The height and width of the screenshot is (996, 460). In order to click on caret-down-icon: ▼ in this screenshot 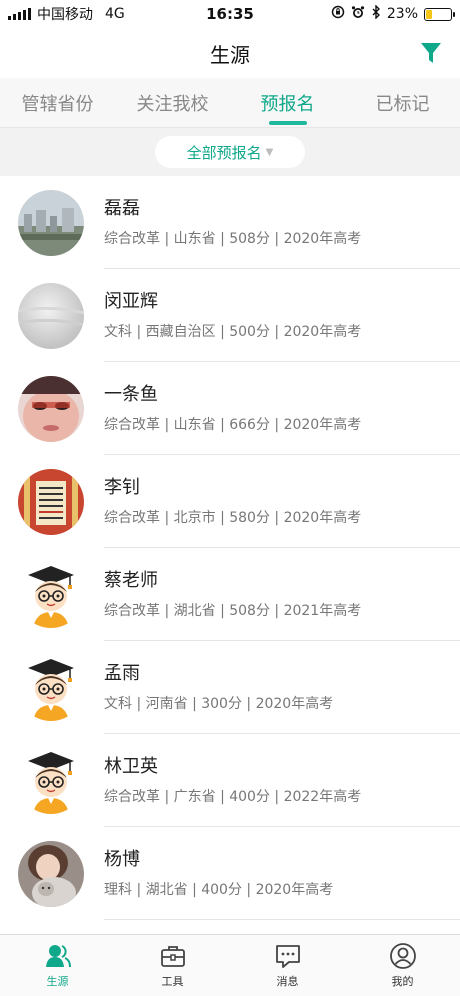, I will do `click(269, 152)`.